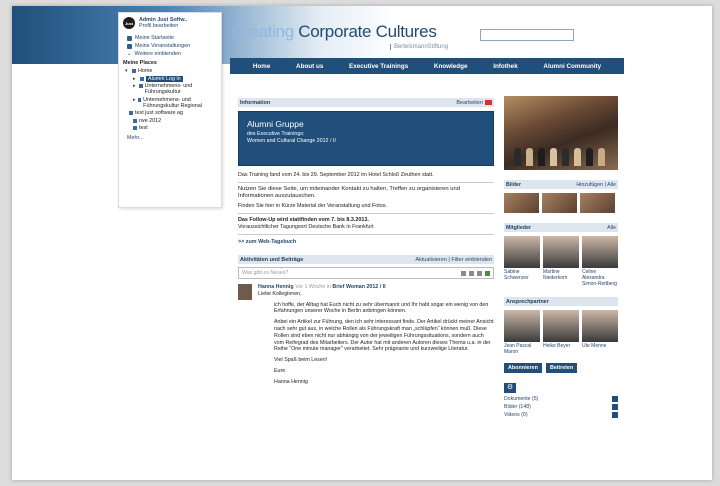 Image resolution: width=720 pixels, height=486 pixels. What do you see at coordinates (488, 102) in the screenshot?
I see `close-icon` at bounding box center [488, 102].